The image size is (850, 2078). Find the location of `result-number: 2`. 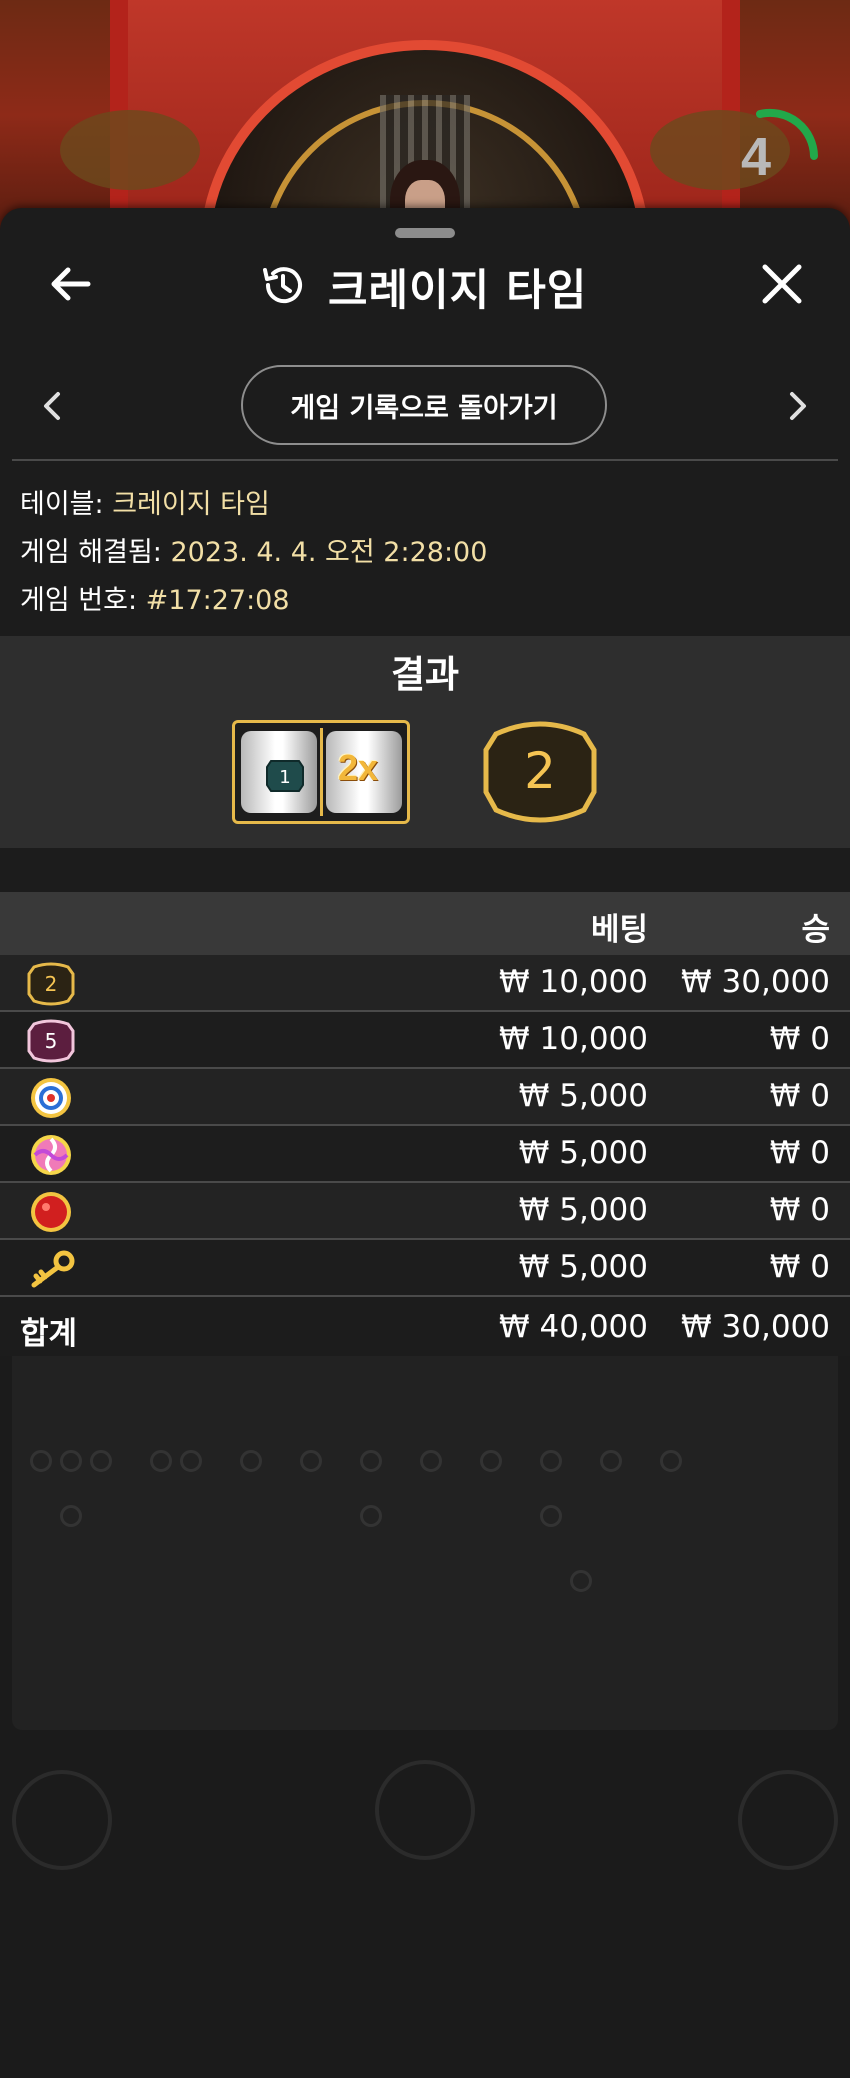

result-number: 2 is located at coordinates (540, 771).